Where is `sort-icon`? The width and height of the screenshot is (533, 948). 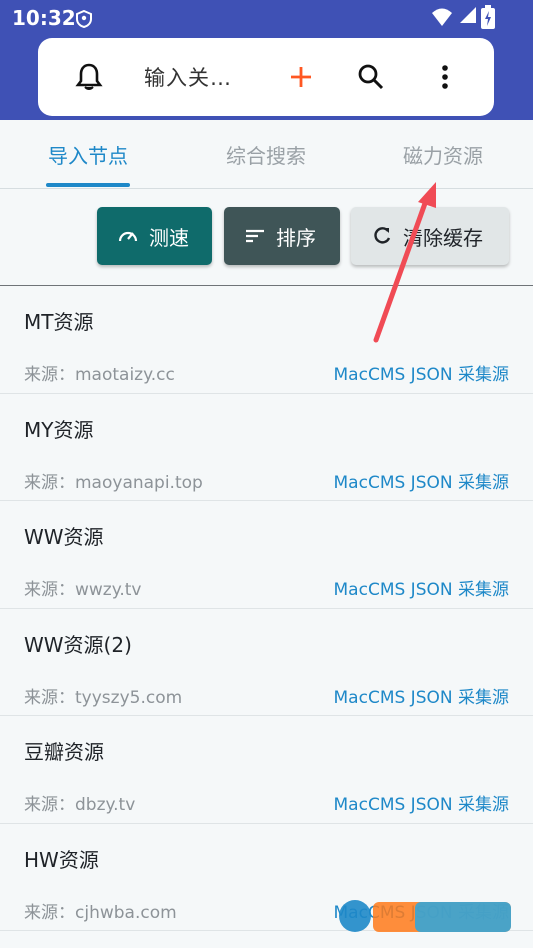 sort-icon is located at coordinates (255, 236).